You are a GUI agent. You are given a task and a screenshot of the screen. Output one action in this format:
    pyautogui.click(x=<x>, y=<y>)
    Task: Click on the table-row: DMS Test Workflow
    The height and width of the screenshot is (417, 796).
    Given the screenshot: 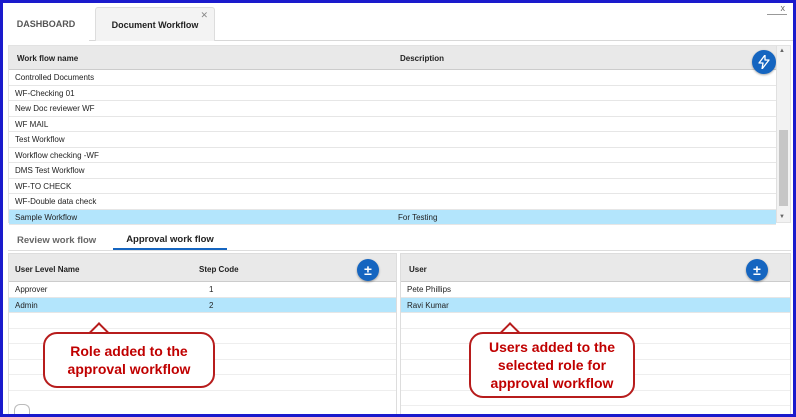 What is the action you would take?
    pyautogui.click(x=392, y=171)
    